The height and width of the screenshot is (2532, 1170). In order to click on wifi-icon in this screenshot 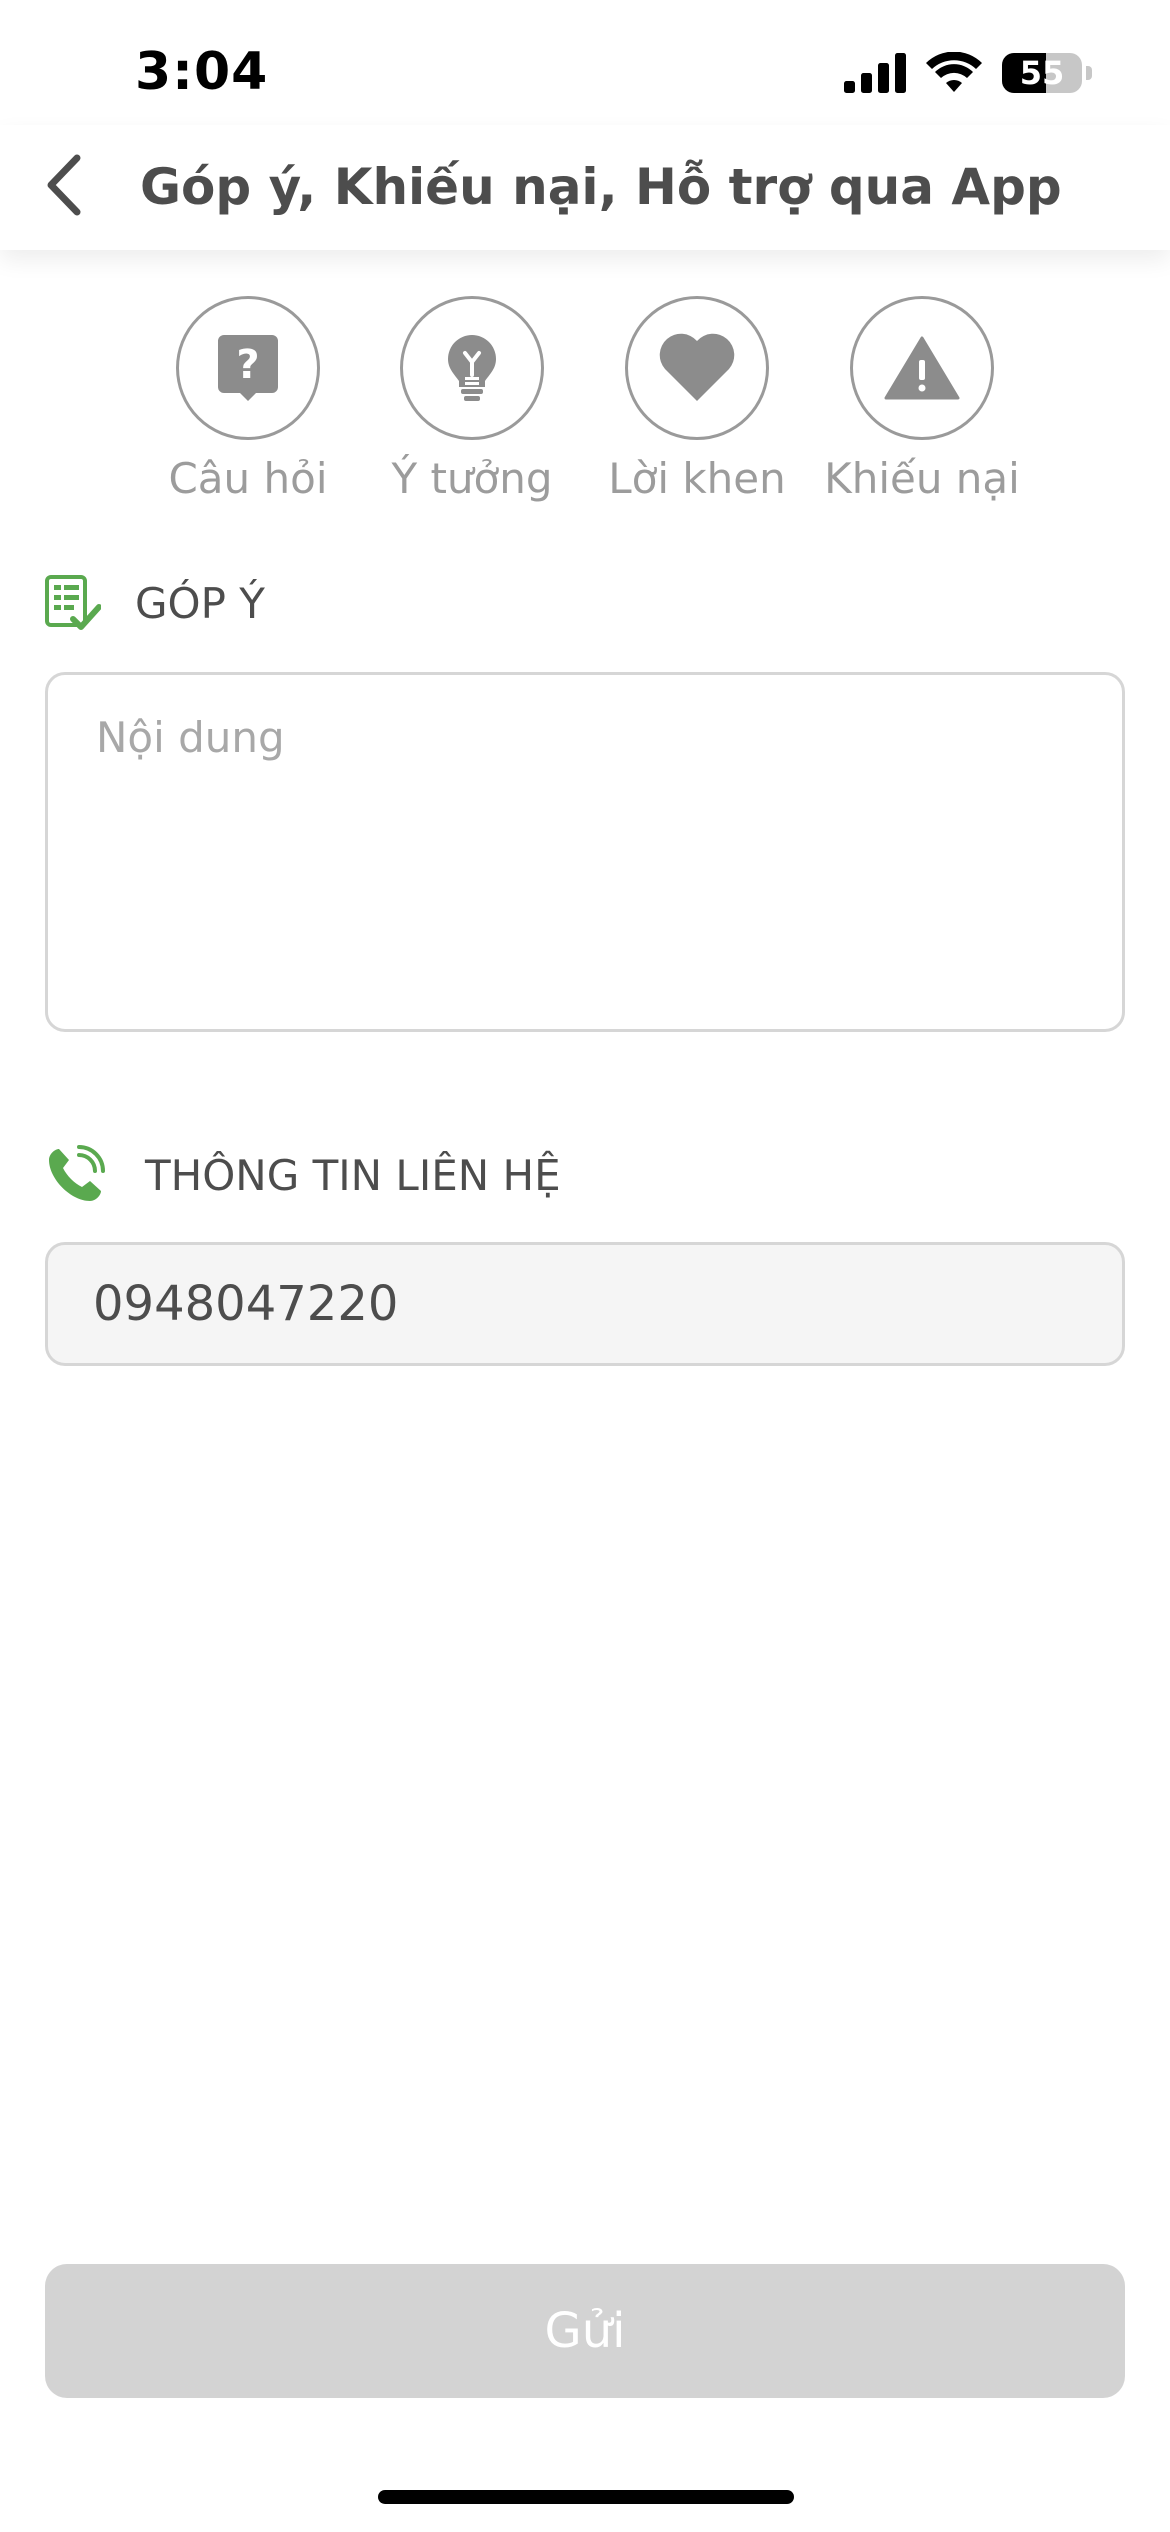, I will do `click(954, 72)`.